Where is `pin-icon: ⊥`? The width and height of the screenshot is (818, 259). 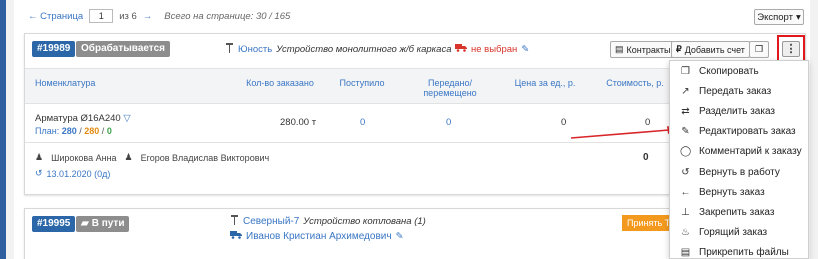
pin-icon: ⊥ is located at coordinates (685, 212).